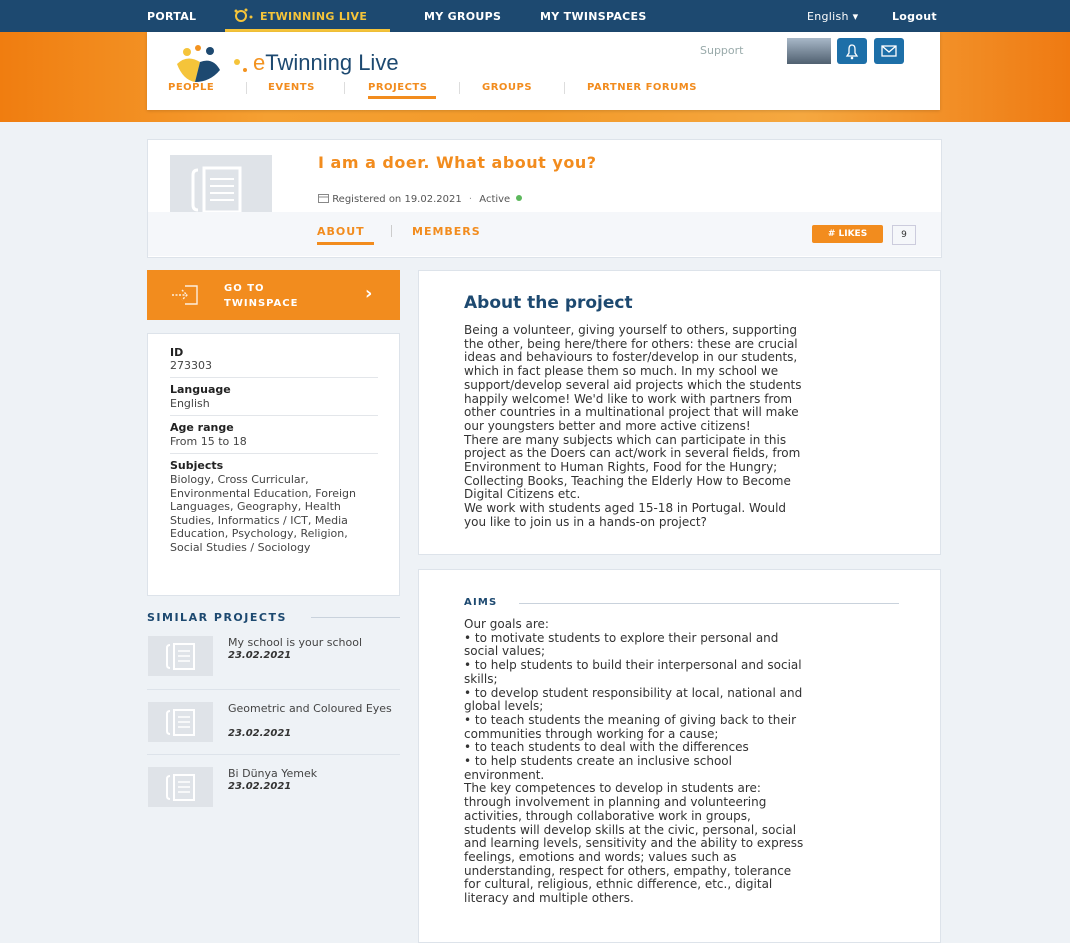 Image resolution: width=1070 pixels, height=943 pixels. Describe the element at coordinates (855, 16) in the screenshot. I see `caret-down-icon: ▾` at that location.